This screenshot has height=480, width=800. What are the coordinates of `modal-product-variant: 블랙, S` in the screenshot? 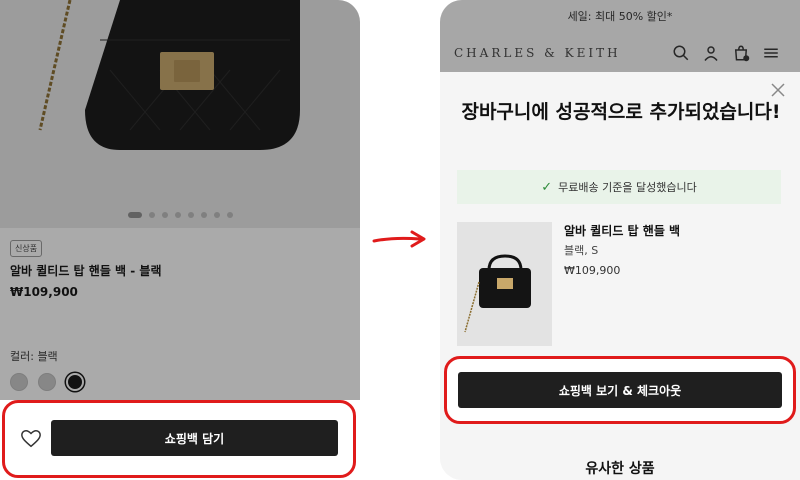 It's located at (581, 250).